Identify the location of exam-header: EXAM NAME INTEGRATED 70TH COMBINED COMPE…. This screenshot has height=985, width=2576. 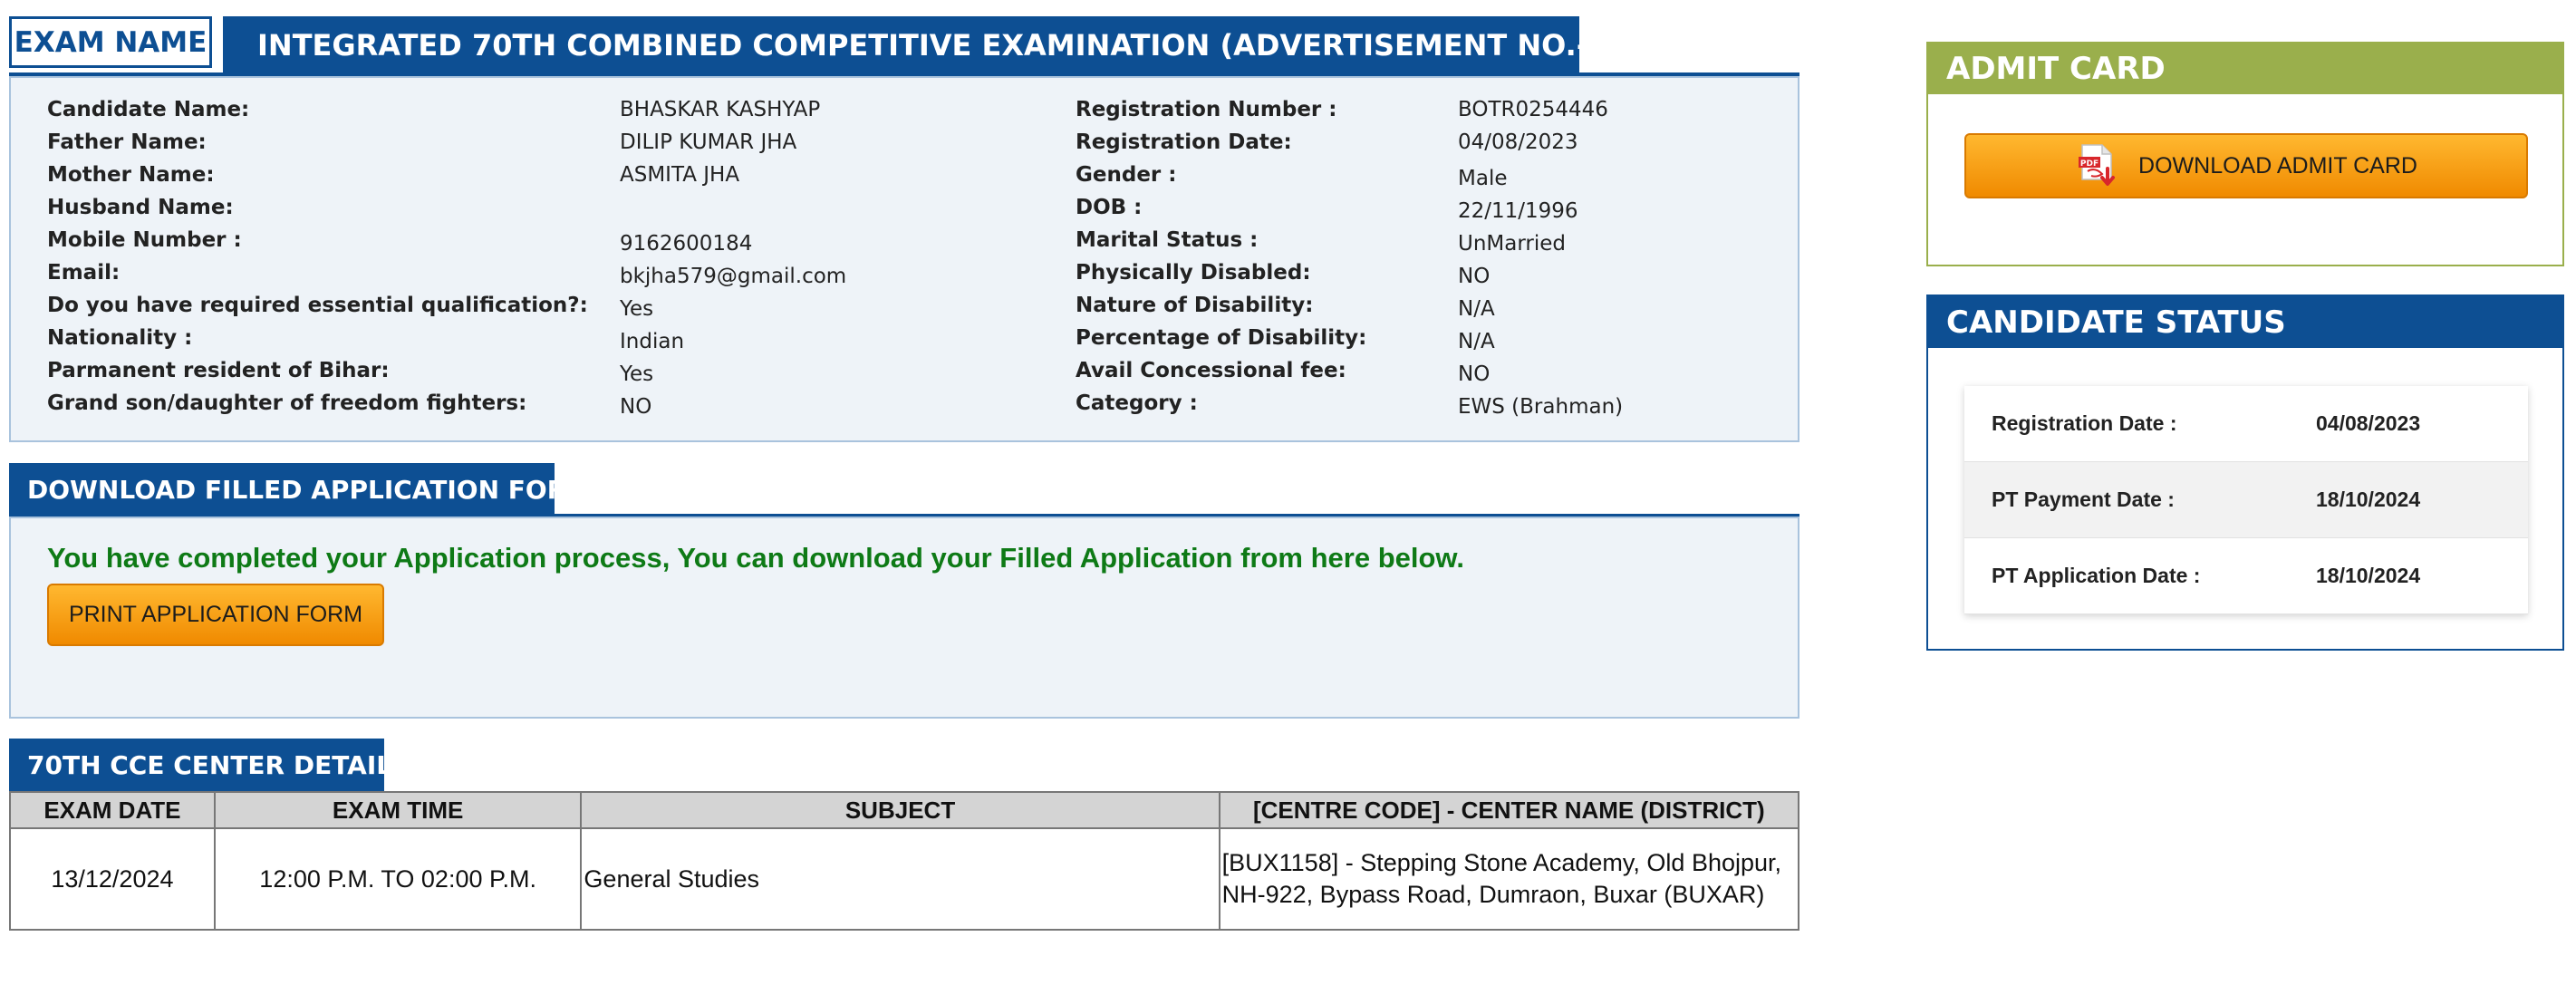
(904, 46).